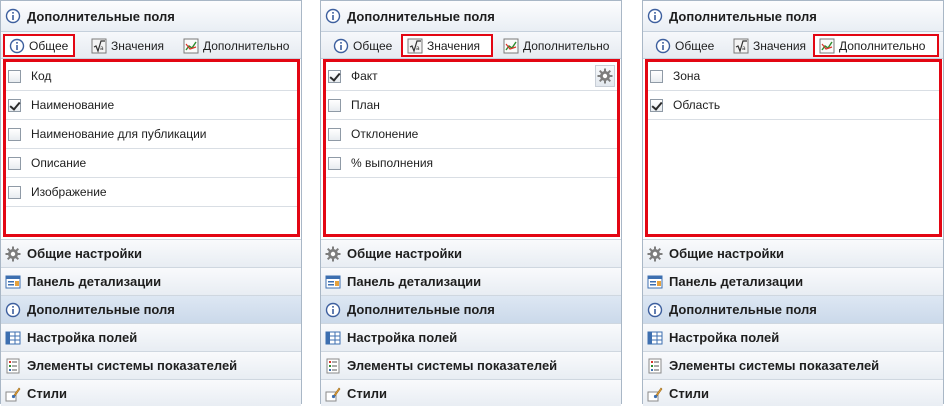  What do you see at coordinates (697, 105) in the screenshot?
I see `item-label: Область` at bounding box center [697, 105].